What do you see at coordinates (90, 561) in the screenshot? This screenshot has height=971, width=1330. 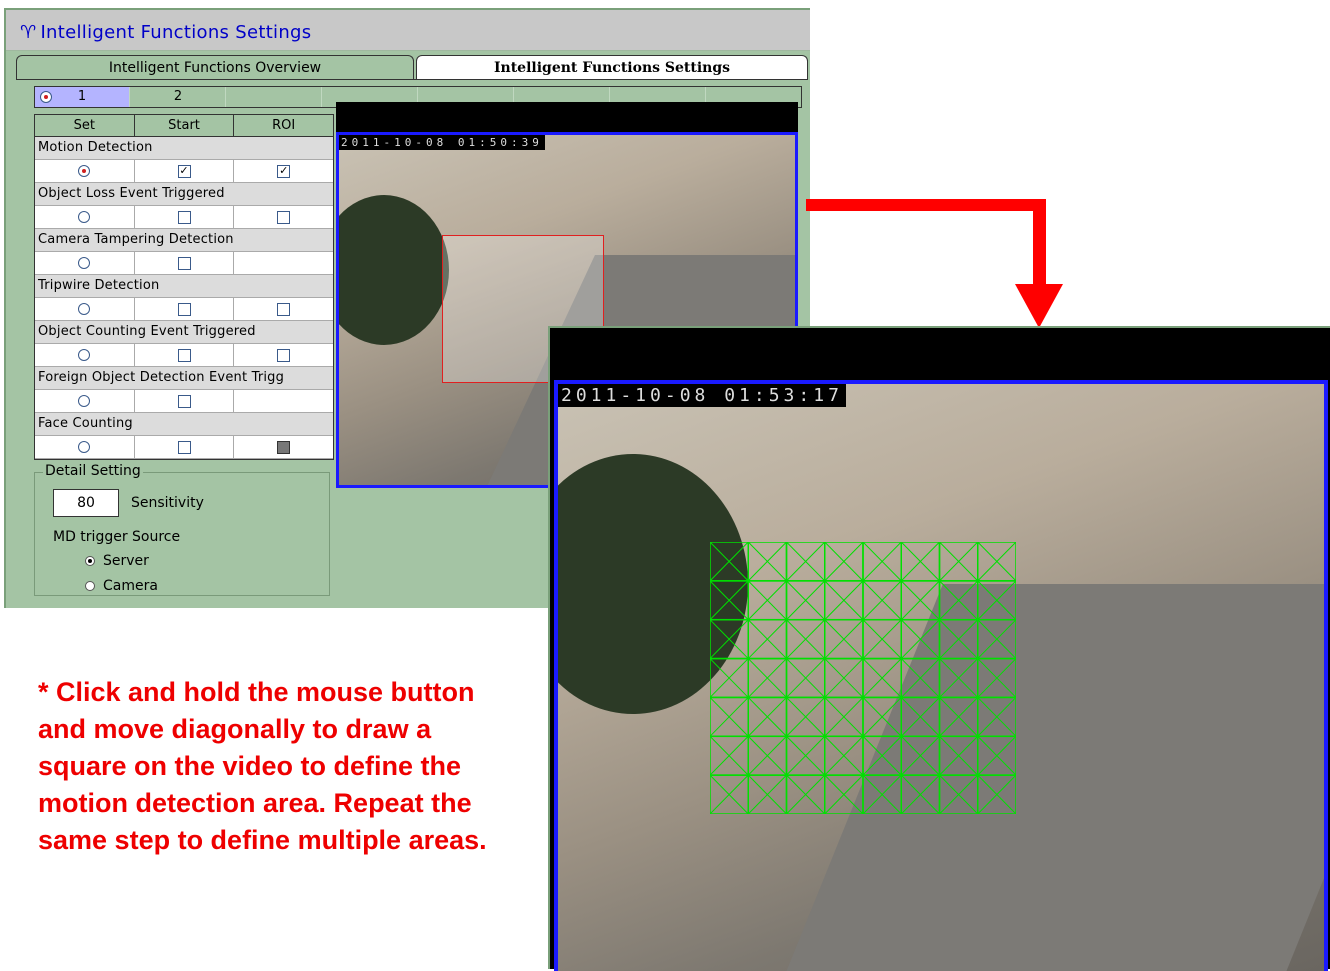 I see `radio-server-icon` at bounding box center [90, 561].